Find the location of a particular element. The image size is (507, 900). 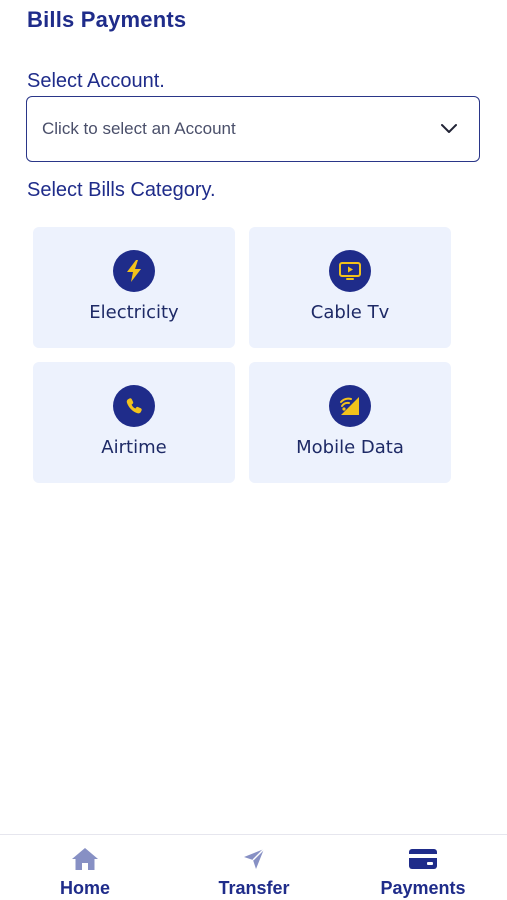

account-select: Click to select an Account is located at coordinates (253, 129).